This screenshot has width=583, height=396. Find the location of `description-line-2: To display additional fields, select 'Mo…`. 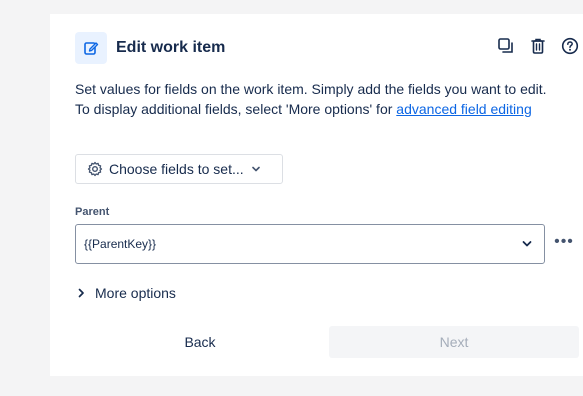

description-line-2: To display additional fields, select 'Mo… is located at coordinates (327, 109).